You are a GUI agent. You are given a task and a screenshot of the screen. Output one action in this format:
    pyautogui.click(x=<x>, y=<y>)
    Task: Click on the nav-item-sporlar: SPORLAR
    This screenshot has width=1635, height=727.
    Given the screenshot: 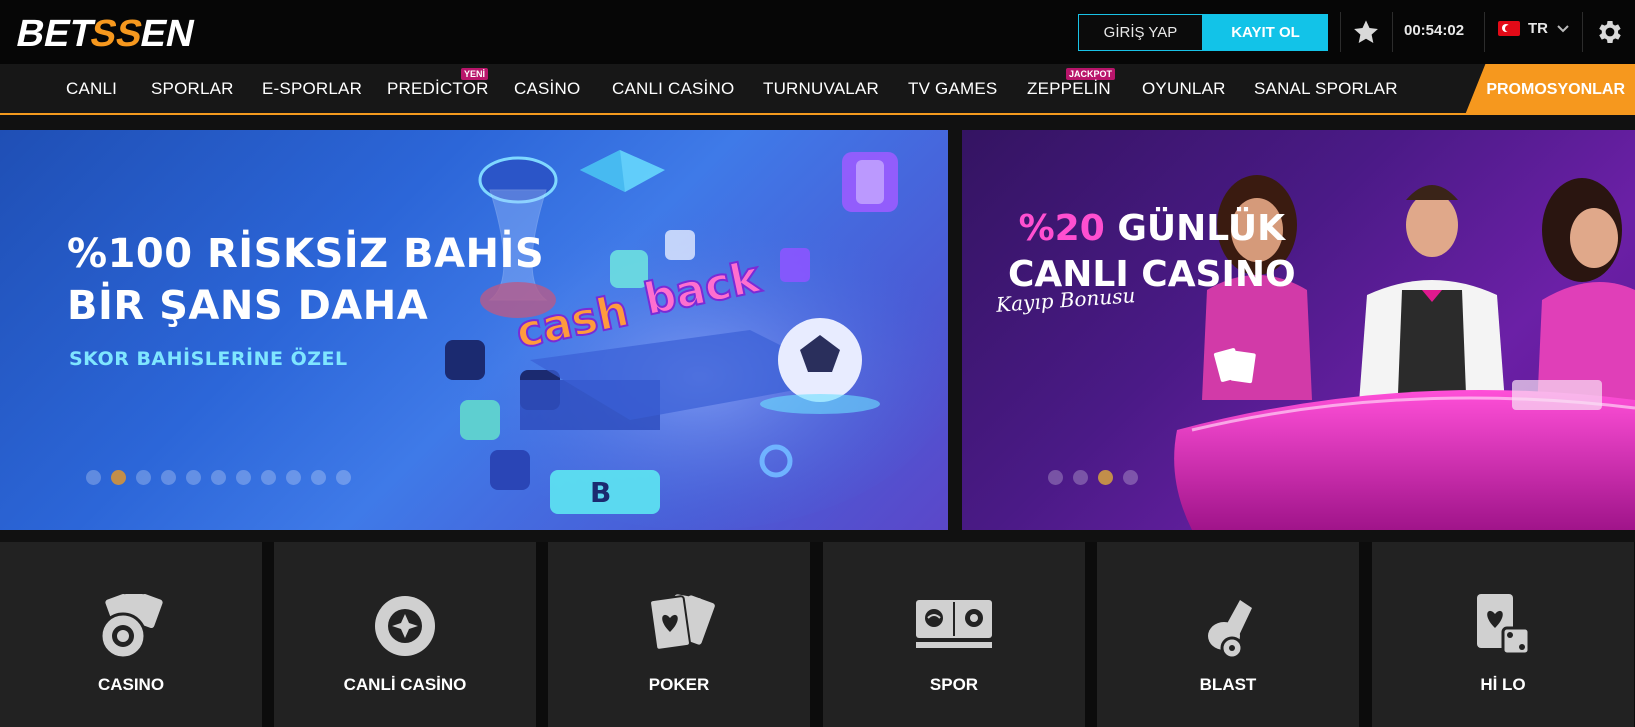 What is the action you would take?
    pyautogui.click(x=192, y=89)
    